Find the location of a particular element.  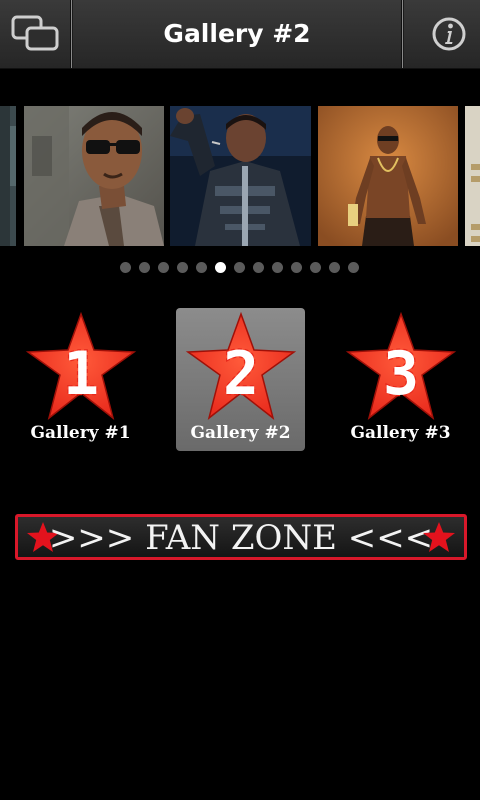

gallery-label: Gallery #2 is located at coordinates (240, 433).